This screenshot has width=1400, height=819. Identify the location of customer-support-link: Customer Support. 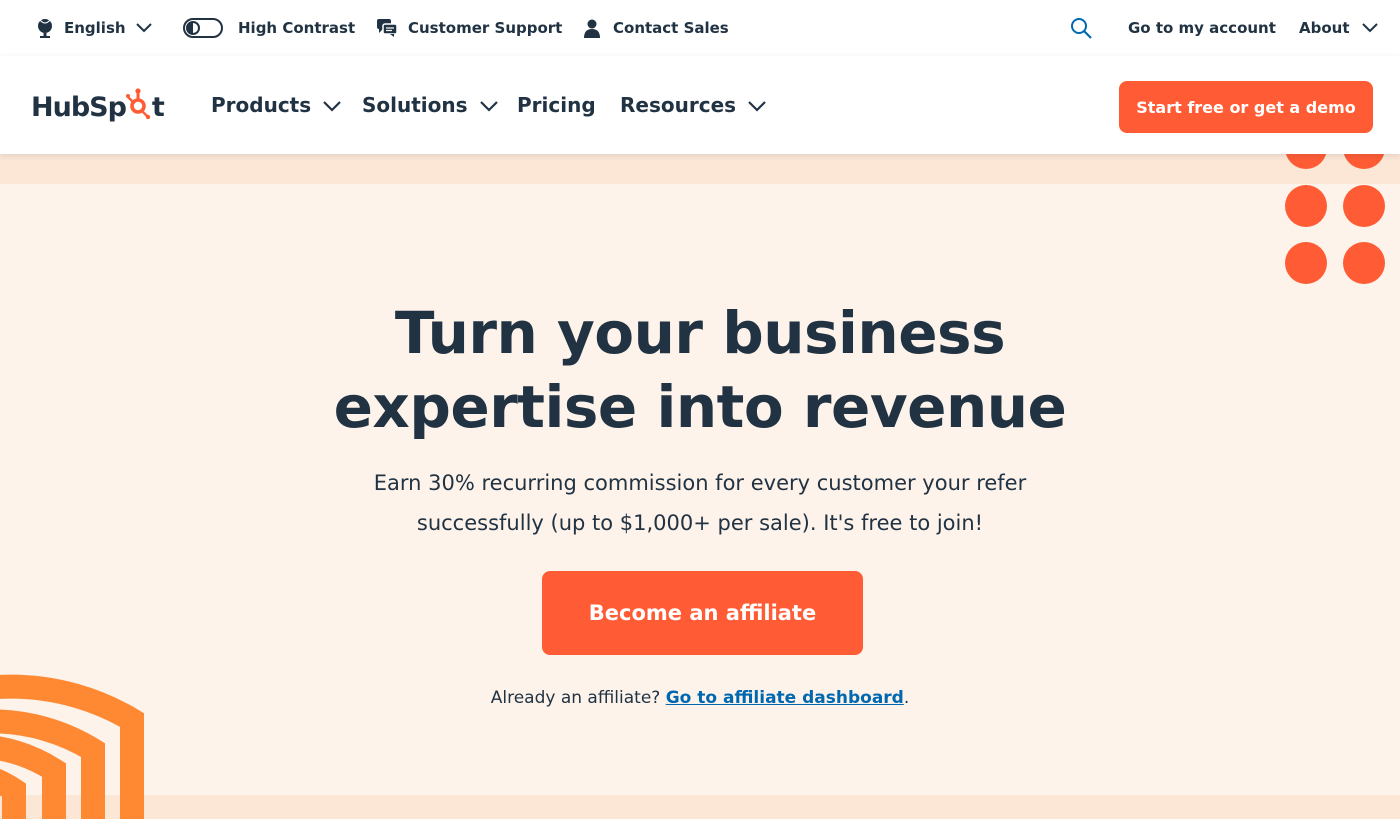
(469, 28).